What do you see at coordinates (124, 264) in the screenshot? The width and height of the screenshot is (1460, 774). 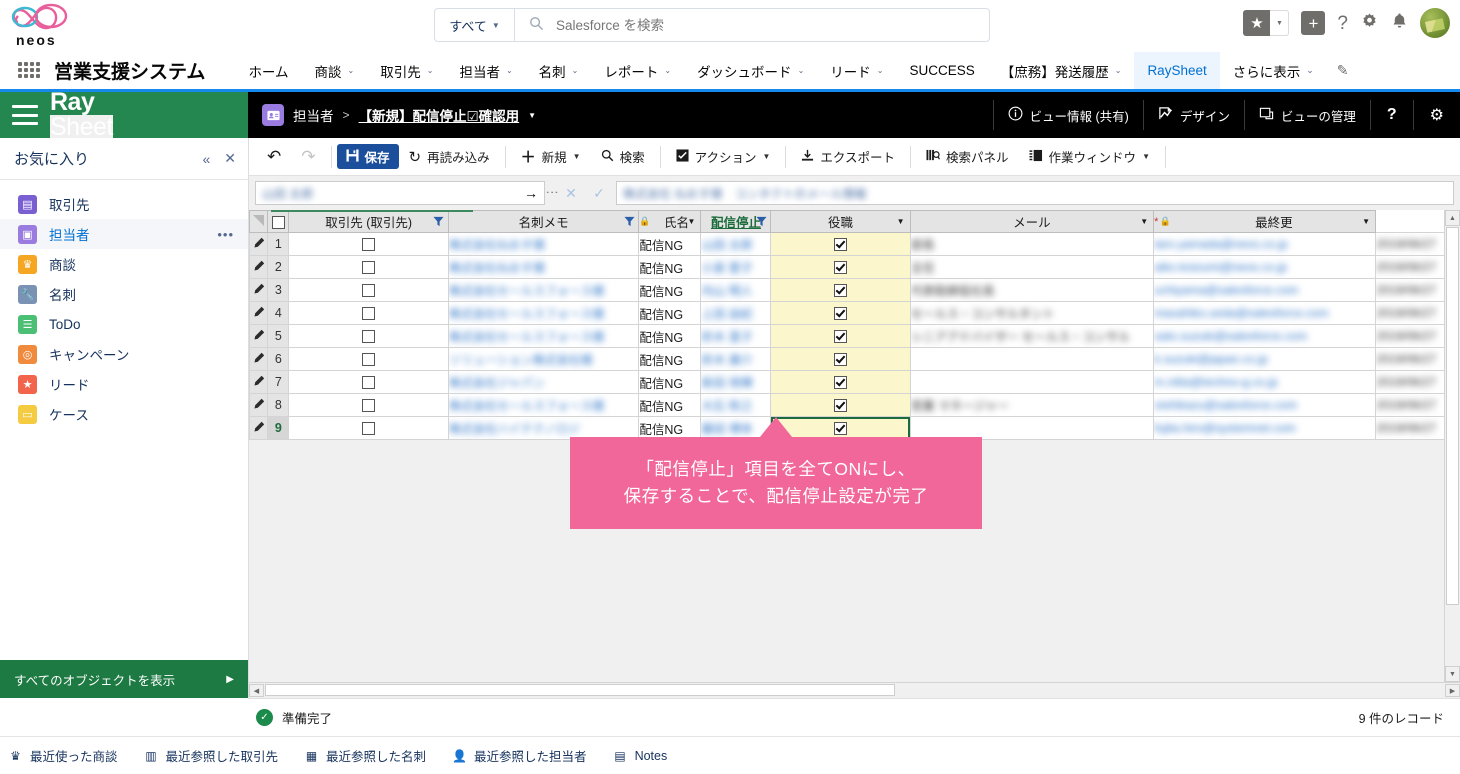 I see `sidebar-item-3: ♛ 商談` at bounding box center [124, 264].